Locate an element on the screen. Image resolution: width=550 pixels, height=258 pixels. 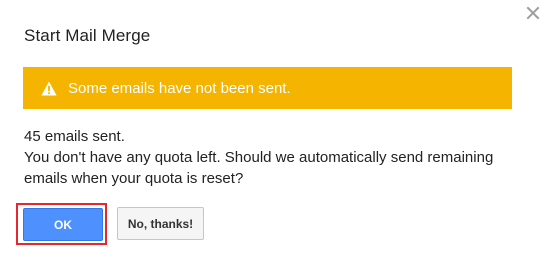
alert-message: Some emails have not been sent. is located at coordinates (179, 88).